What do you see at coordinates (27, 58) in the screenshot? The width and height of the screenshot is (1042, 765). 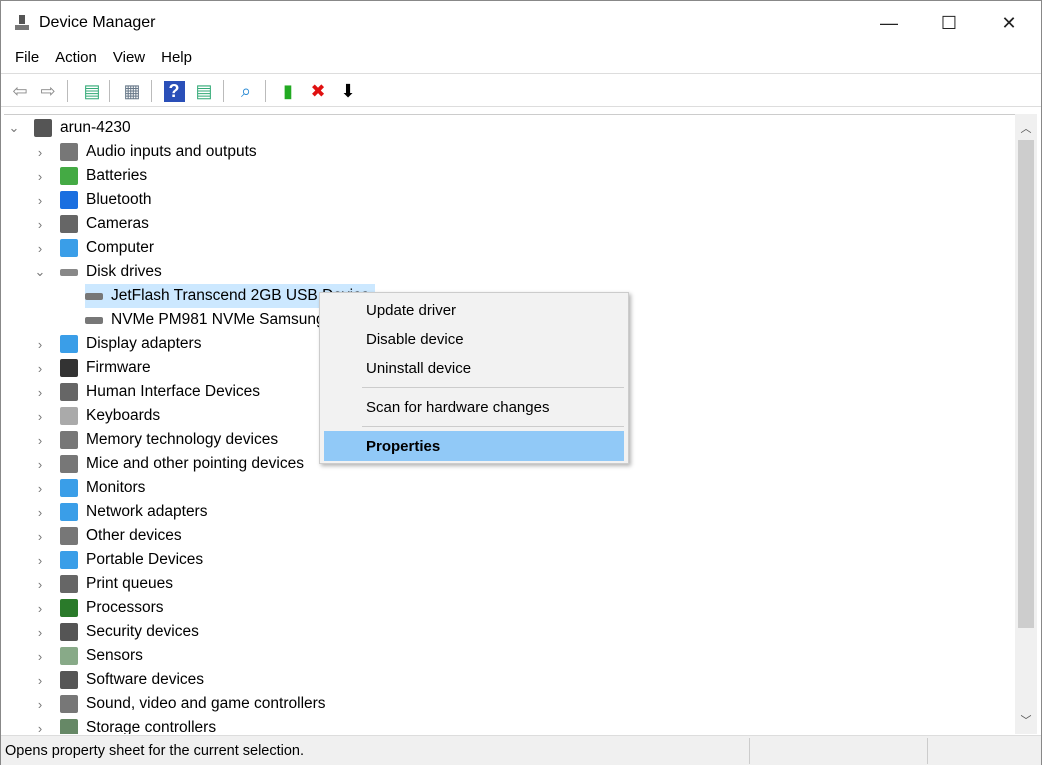 I see `menu-file: File` at bounding box center [27, 58].